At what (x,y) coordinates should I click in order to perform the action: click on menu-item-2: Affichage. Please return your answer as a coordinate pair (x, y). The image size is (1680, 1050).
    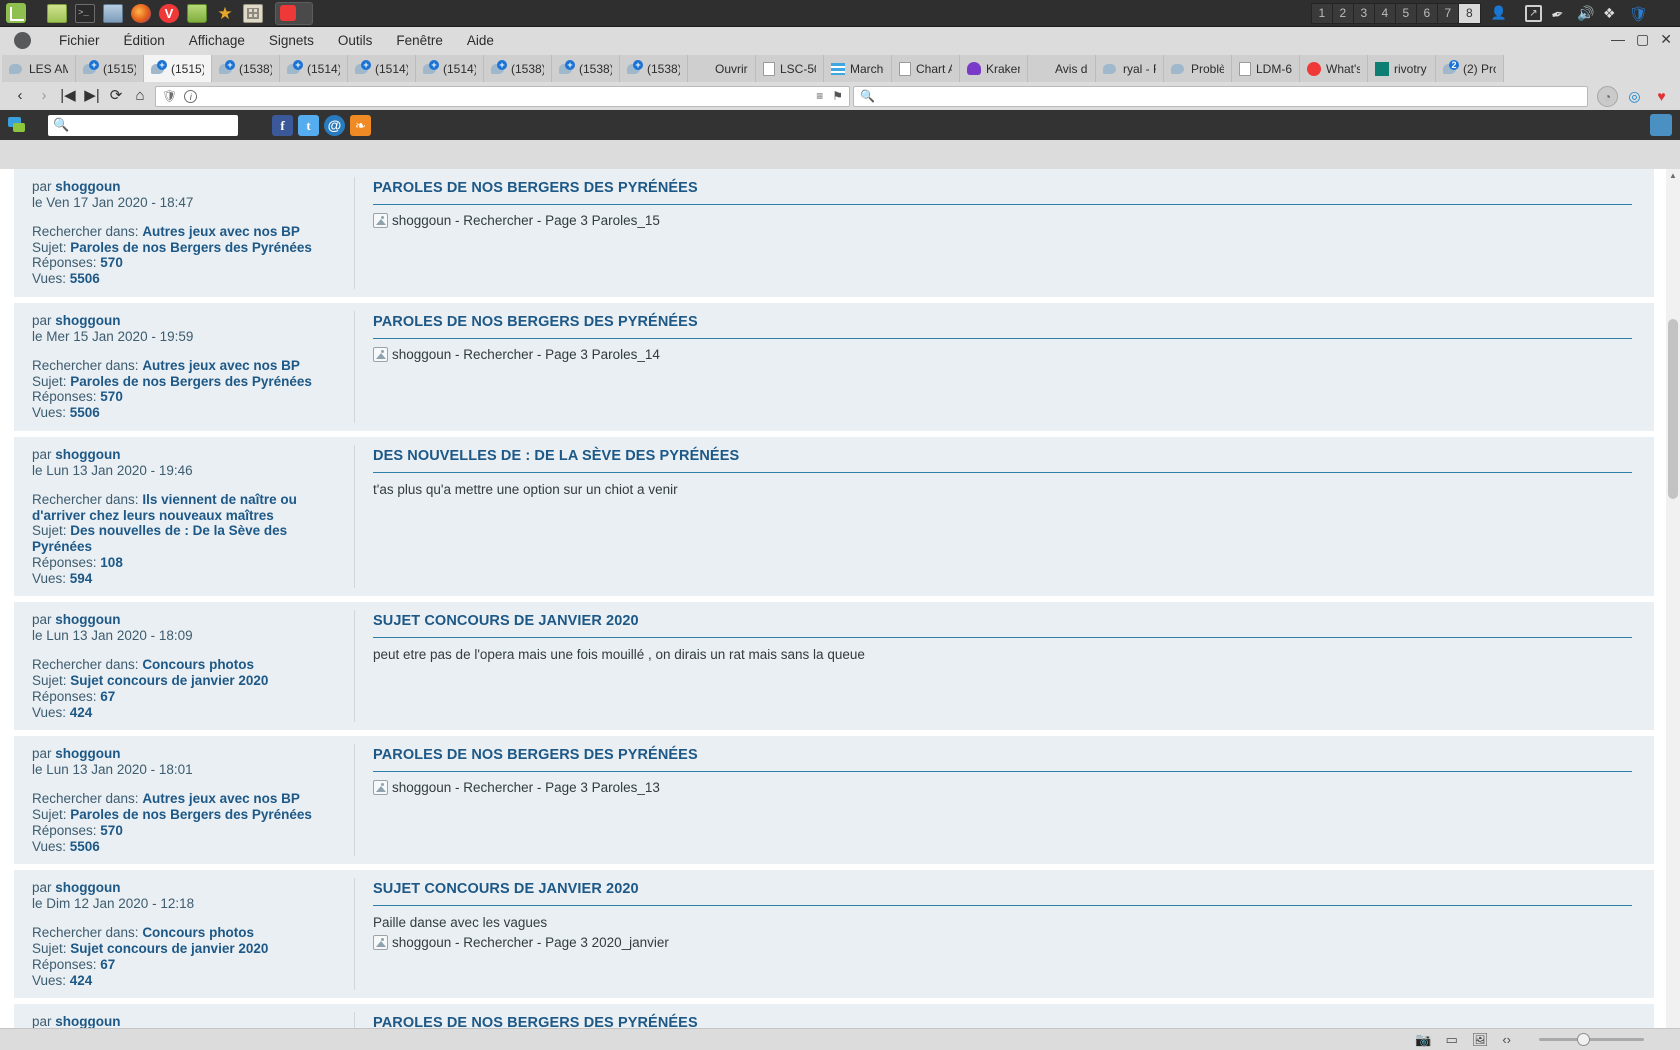
    Looking at the image, I should click on (217, 40).